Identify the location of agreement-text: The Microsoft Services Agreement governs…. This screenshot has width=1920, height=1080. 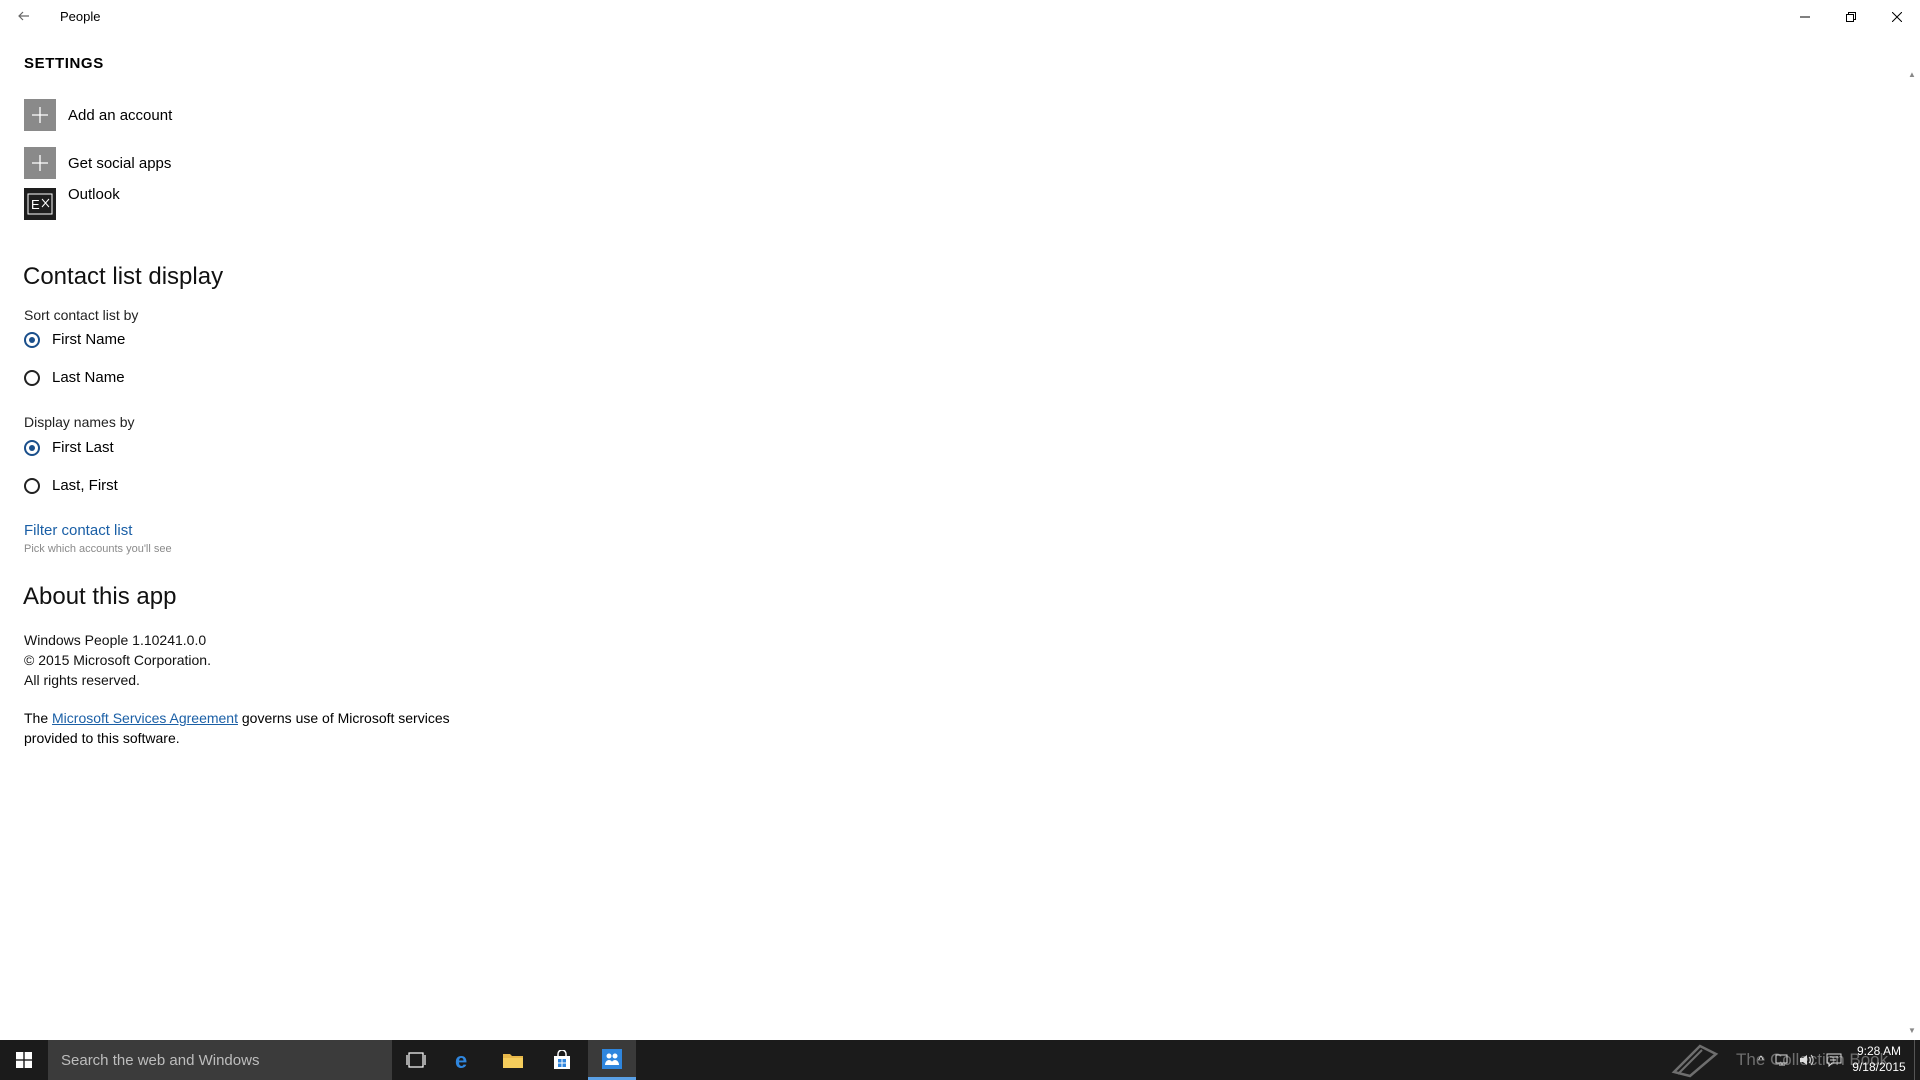
(259, 728).